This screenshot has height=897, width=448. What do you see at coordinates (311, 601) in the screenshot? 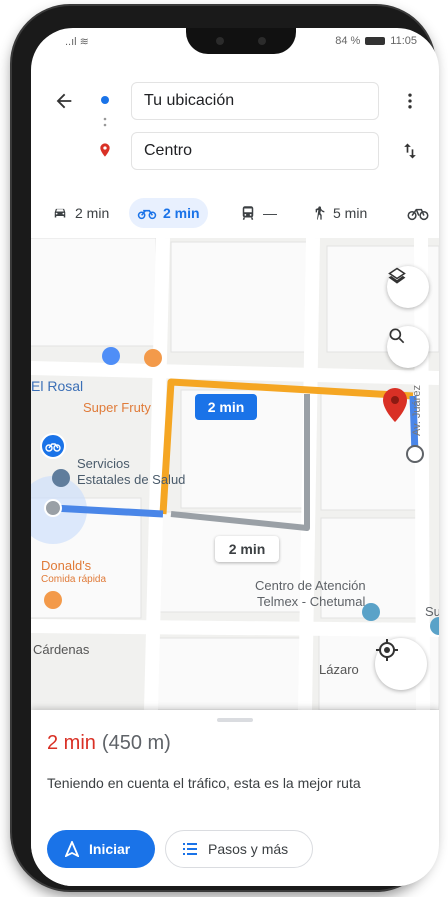
I see `place-telmex: Telmex - Chetumal` at bounding box center [311, 601].